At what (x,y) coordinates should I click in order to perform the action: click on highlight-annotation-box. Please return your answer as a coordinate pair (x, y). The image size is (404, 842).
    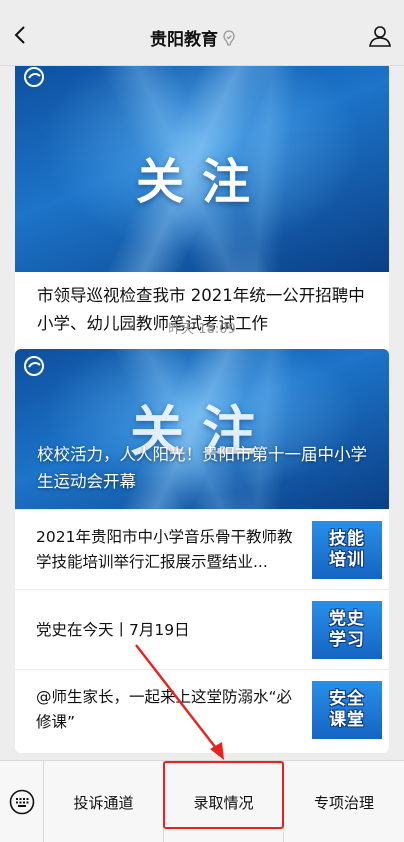
    Looking at the image, I should click on (223, 795).